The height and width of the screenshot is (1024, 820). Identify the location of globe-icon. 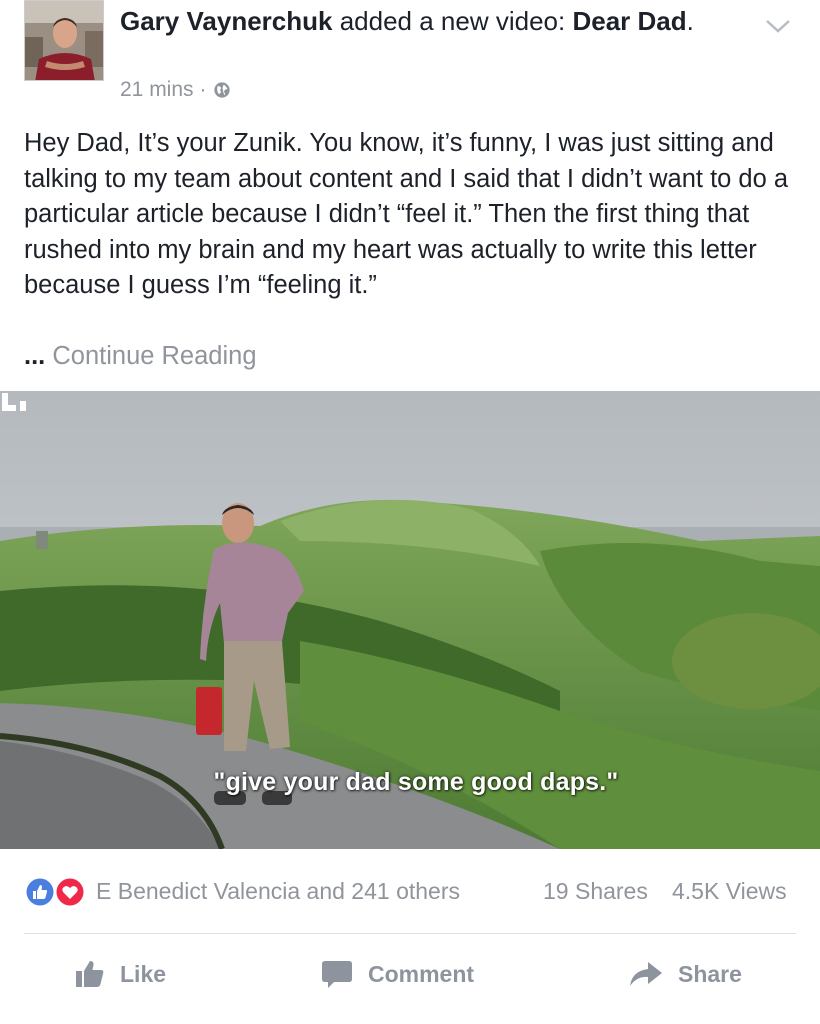
(222, 90).